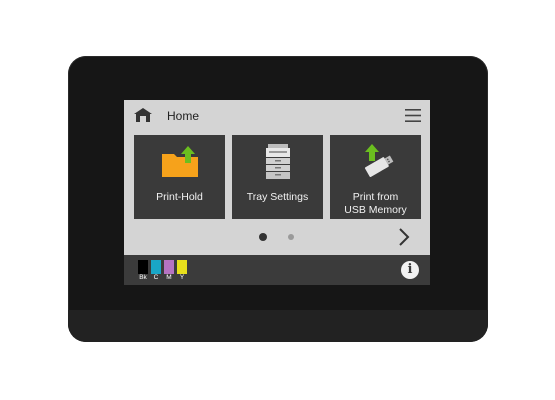  I want to click on tray-settings-tile: Tray Settings, so click(277, 177).